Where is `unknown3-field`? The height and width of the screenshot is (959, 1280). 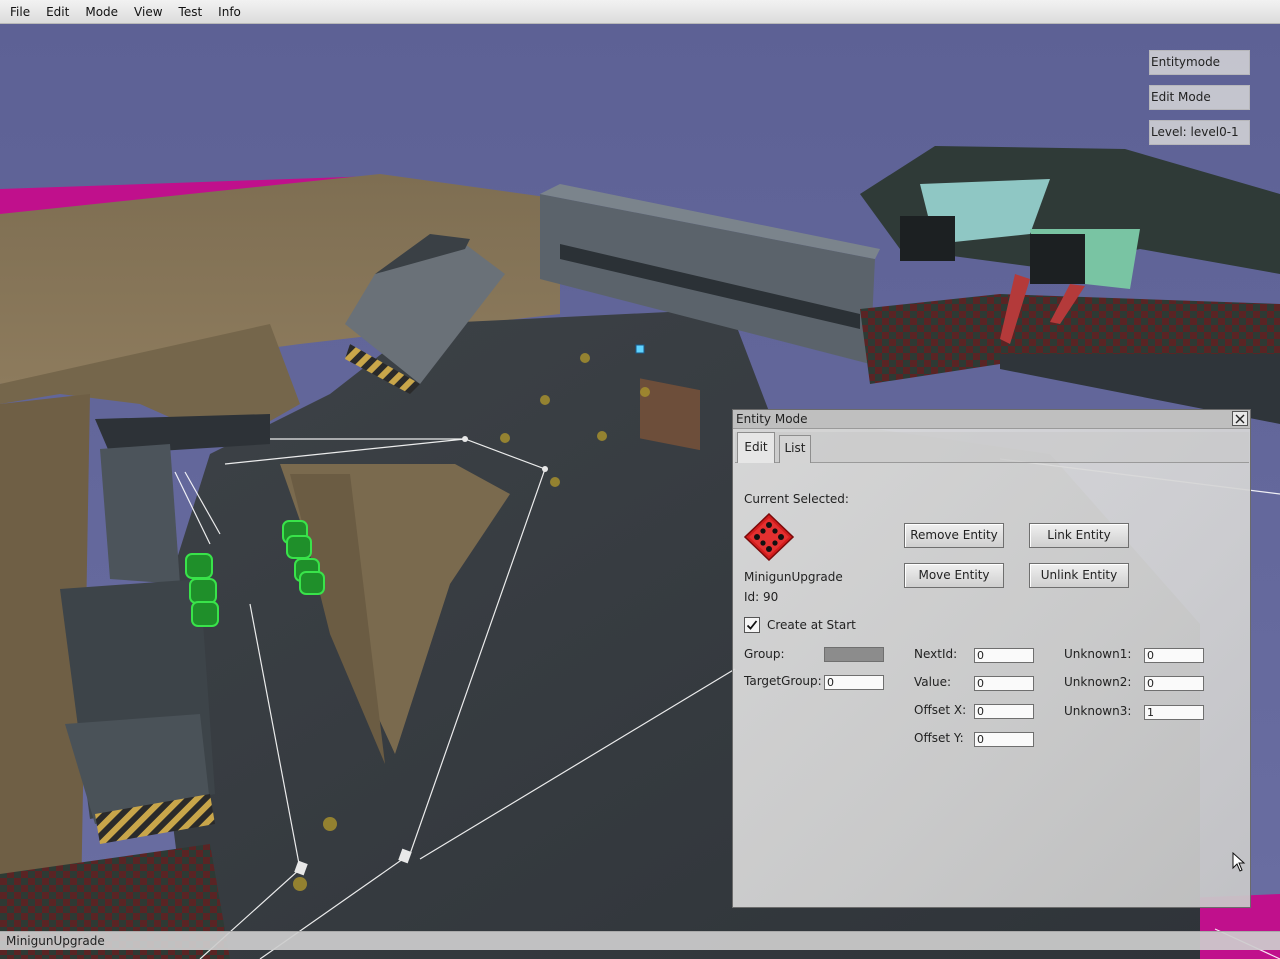 unknown3-field is located at coordinates (1174, 712).